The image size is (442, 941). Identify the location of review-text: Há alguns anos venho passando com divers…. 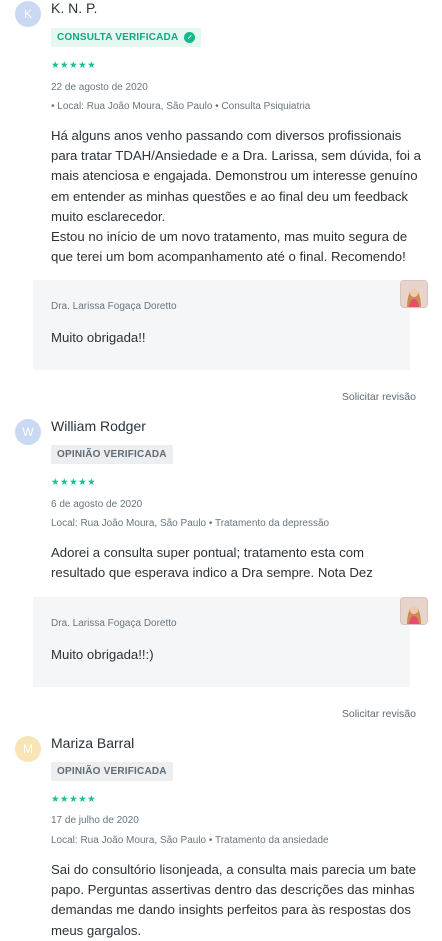
(236, 196).